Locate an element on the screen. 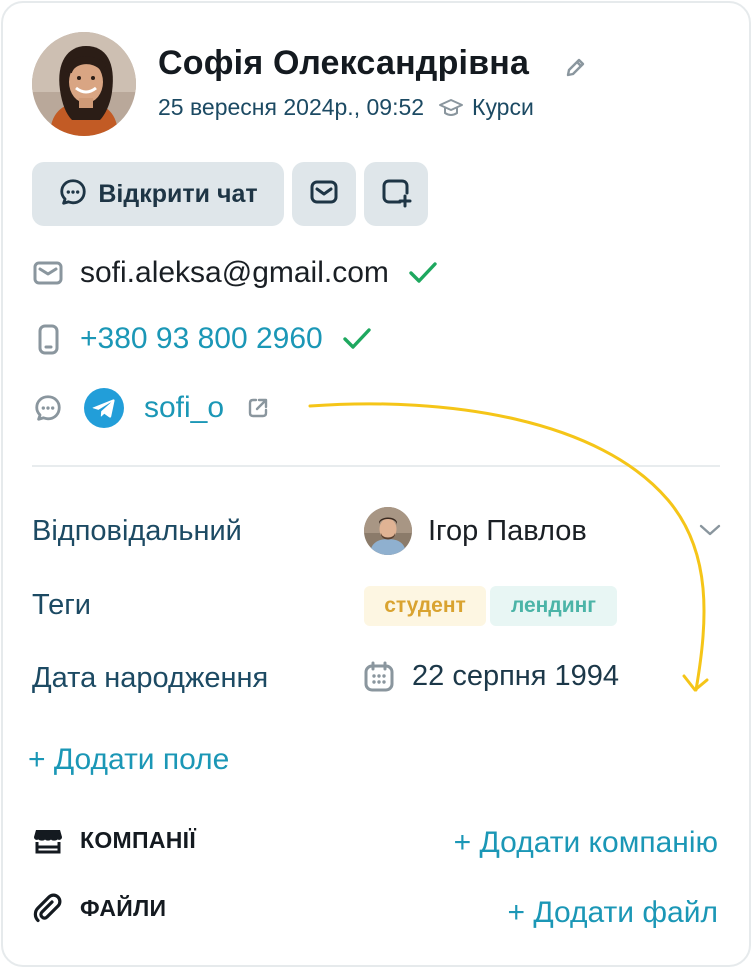 This screenshot has width=752, height=968. phone-icon is located at coordinates (48, 339).